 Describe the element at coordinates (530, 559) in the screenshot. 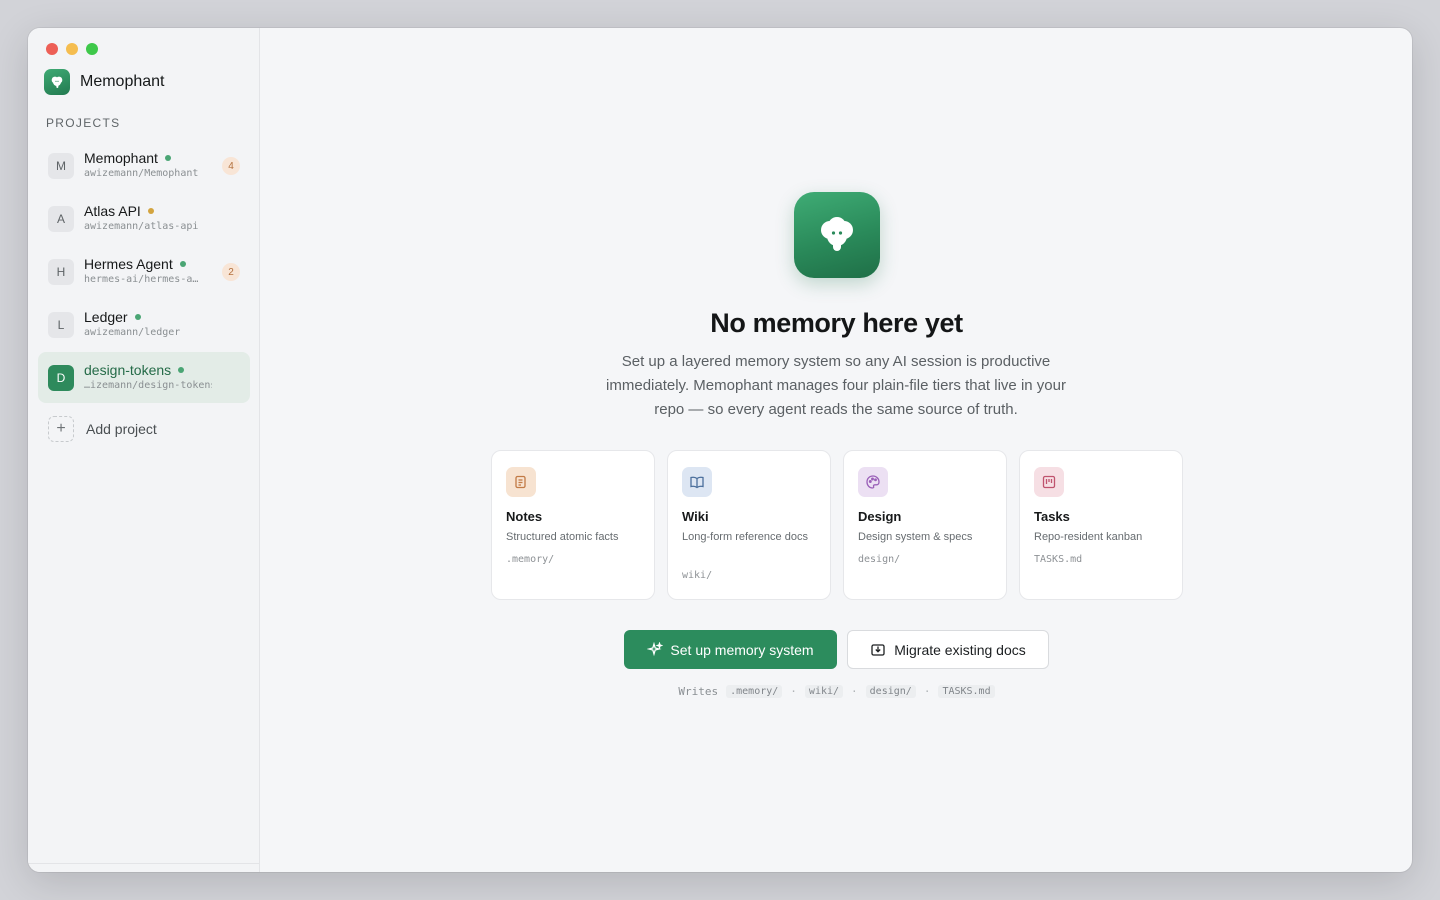

I see `tier-path: .memory/` at that location.